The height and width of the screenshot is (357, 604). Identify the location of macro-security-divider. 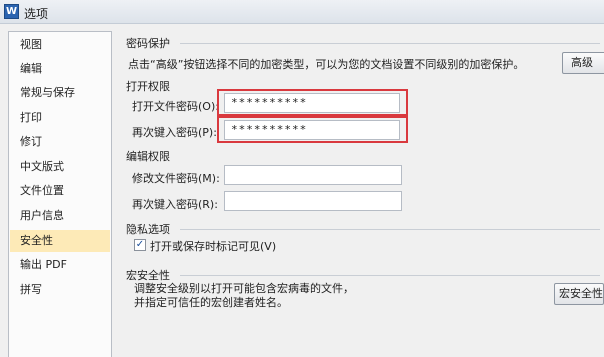
(390, 275).